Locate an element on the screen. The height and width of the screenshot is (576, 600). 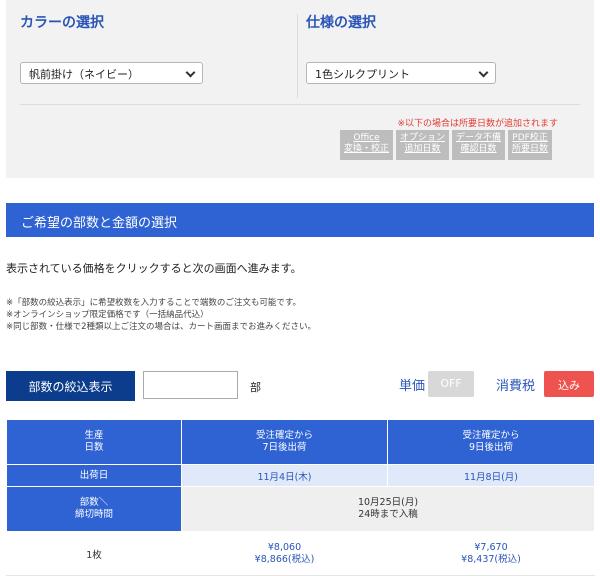
note-item: ※オンラインショップ限定価格です（一括納品代込） is located at coordinates (107, 315).